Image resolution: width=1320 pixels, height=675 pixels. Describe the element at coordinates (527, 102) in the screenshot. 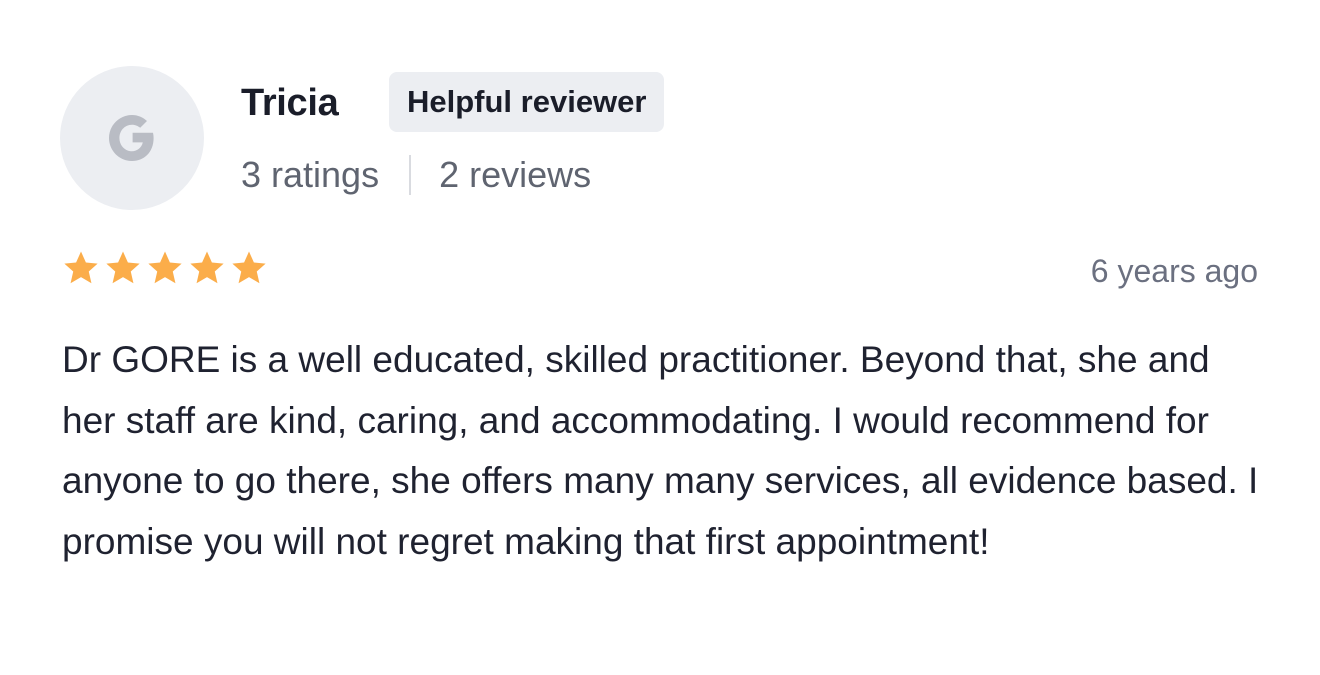

I see `helpful-reviewer-badge: Helpful reviewer` at that location.